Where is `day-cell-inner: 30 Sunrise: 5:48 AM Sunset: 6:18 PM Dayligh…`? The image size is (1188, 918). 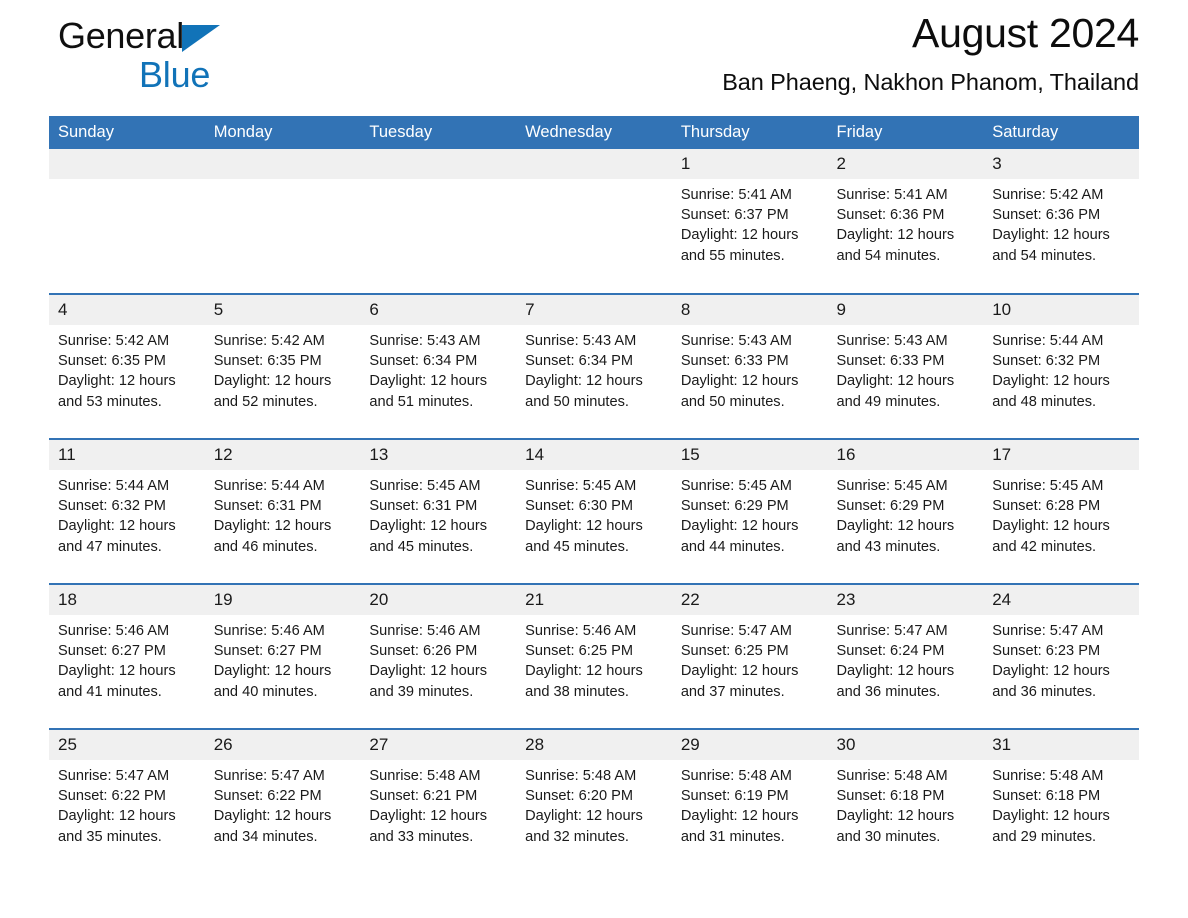 day-cell-inner: 30 Sunrise: 5:48 AM Sunset: 6:18 PM Dayligh… is located at coordinates (905, 796).